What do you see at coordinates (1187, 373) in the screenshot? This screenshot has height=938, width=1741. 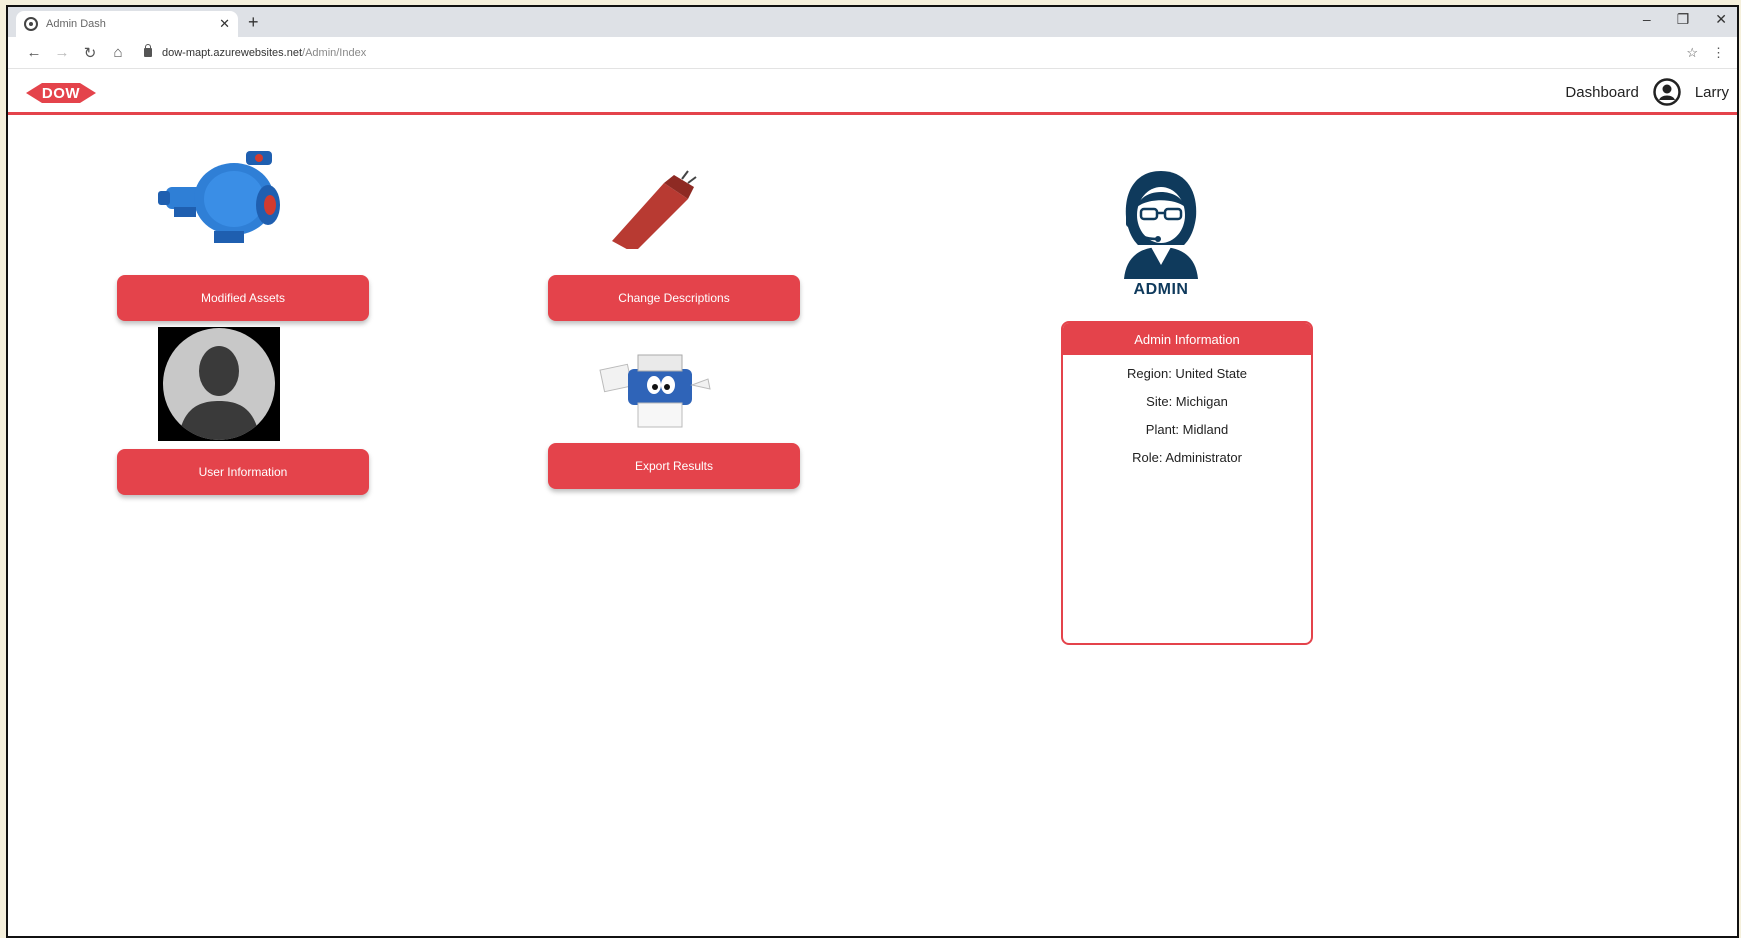 I see `admin-region: Region: United State` at bounding box center [1187, 373].